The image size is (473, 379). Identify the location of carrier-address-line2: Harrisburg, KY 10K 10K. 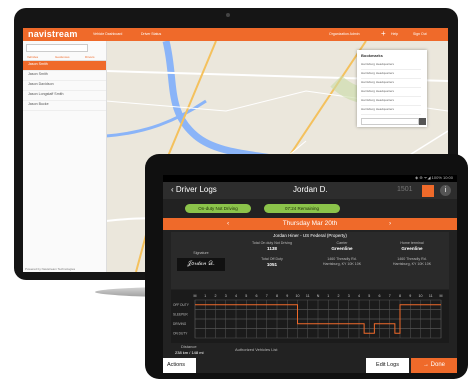
(342, 264).